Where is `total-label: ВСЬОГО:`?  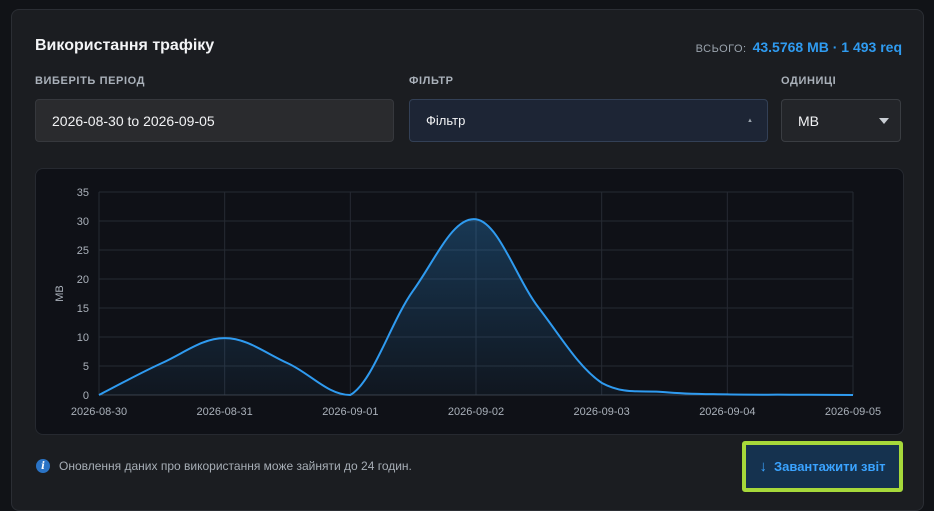
total-label: ВСЬОГО: is located at coordinates (721, 49).